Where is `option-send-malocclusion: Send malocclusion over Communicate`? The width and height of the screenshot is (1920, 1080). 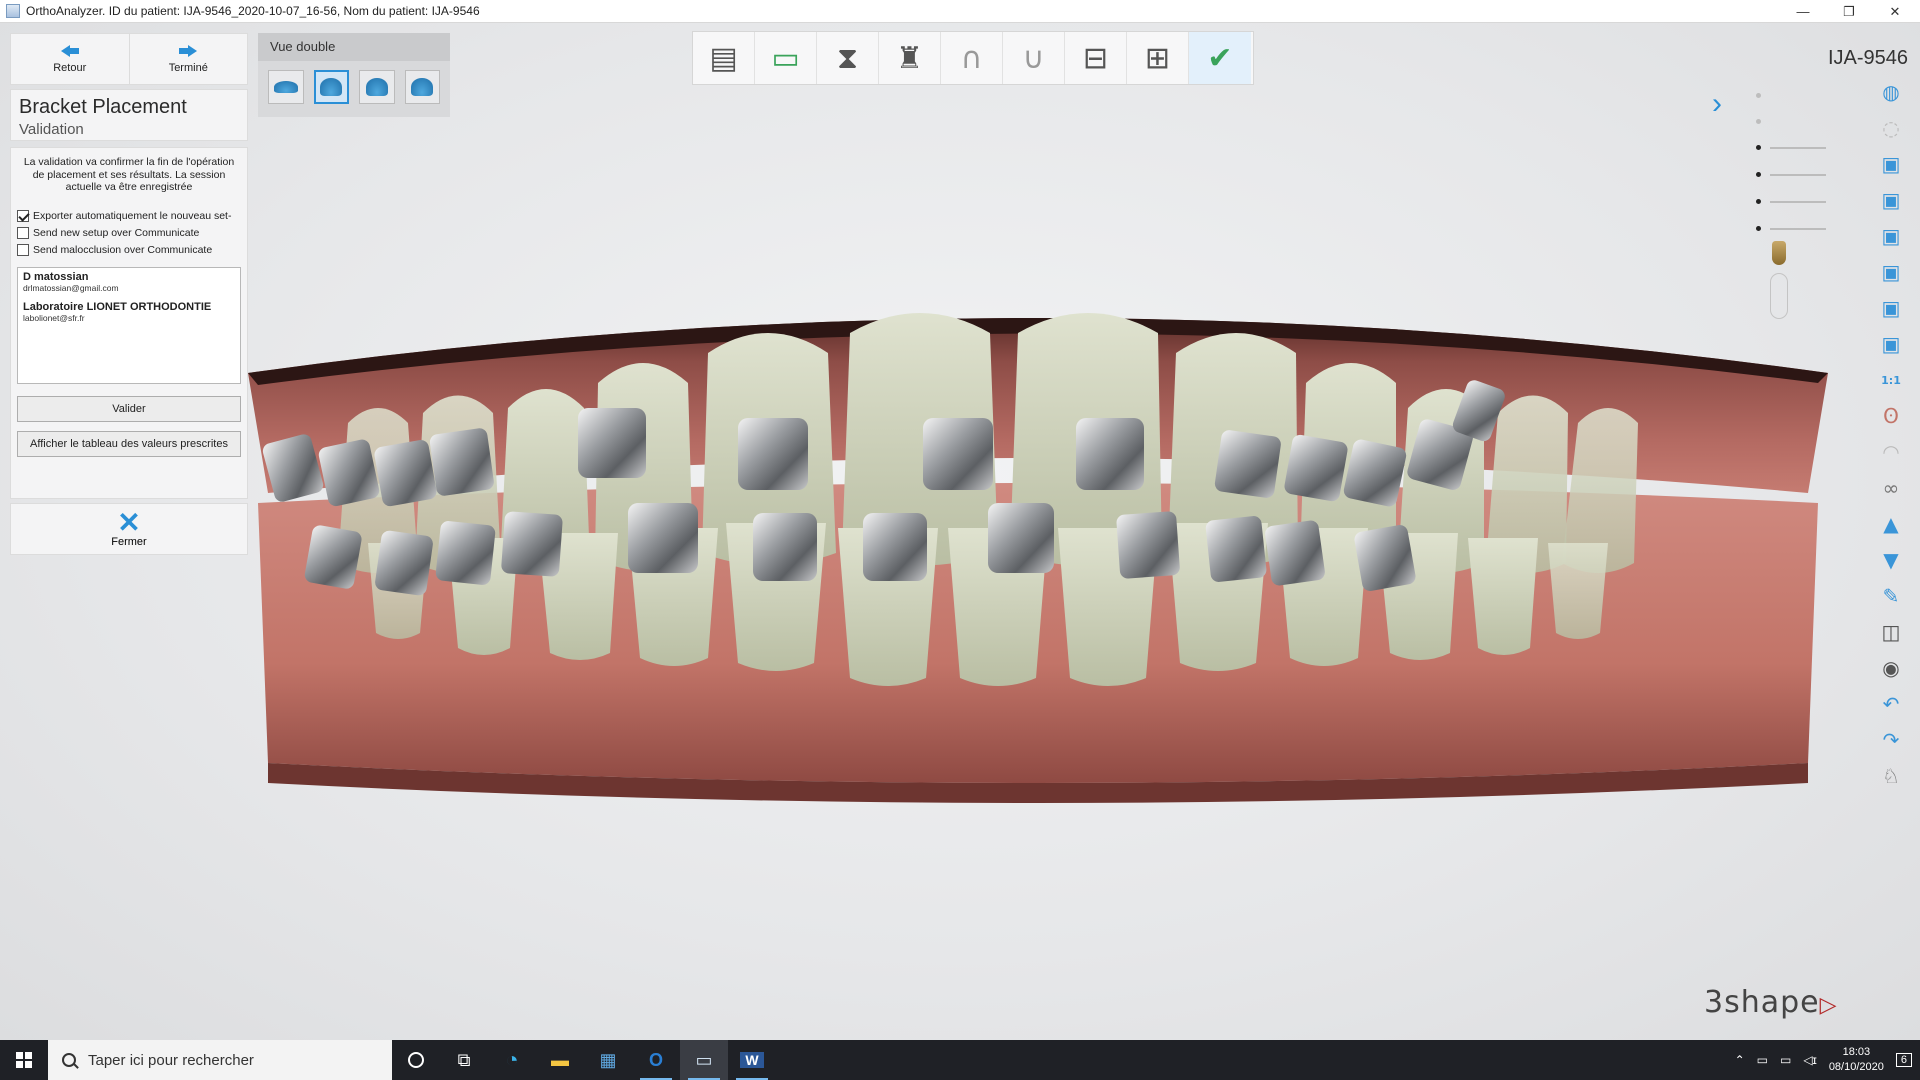
option-send-malocclusion: Send malocclusion over Communicate is located at coordinates (129, 250).